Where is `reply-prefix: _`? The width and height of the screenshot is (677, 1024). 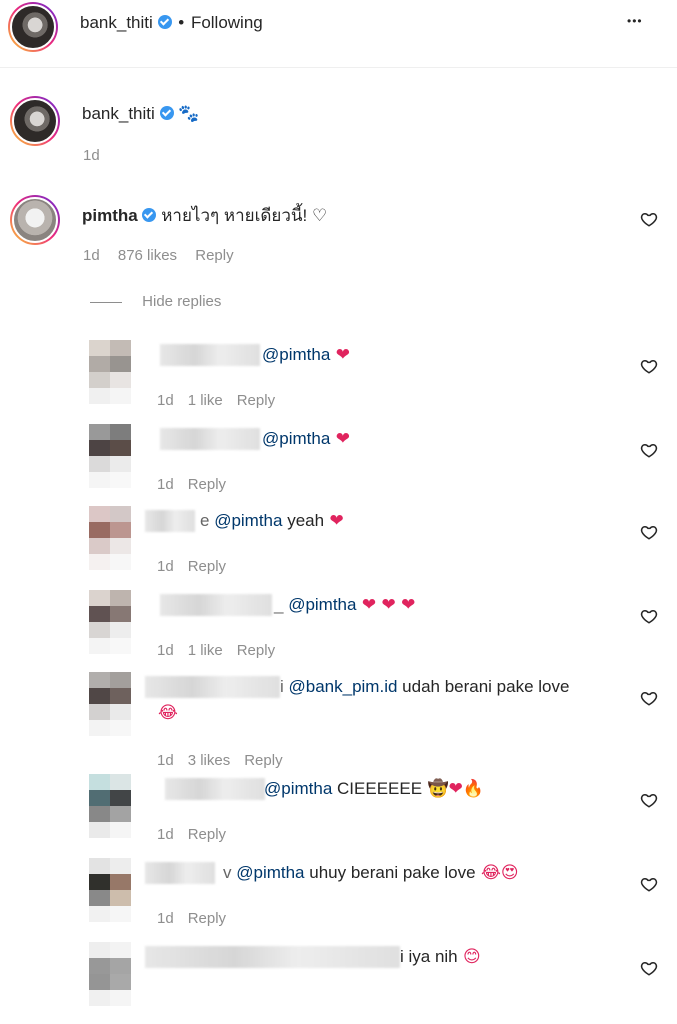 reply-prefix: _ is located at coordinates (281, 604).